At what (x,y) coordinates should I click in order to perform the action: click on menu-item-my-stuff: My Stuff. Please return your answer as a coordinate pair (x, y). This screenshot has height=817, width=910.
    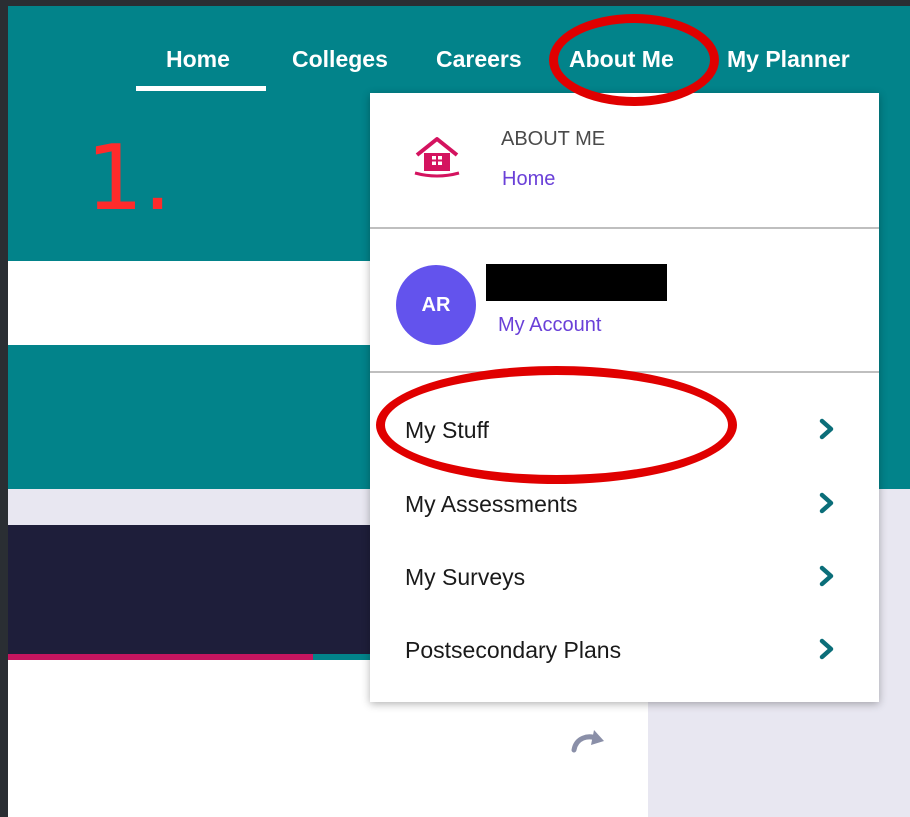
    Looking at the image, I should click on (624, 429).